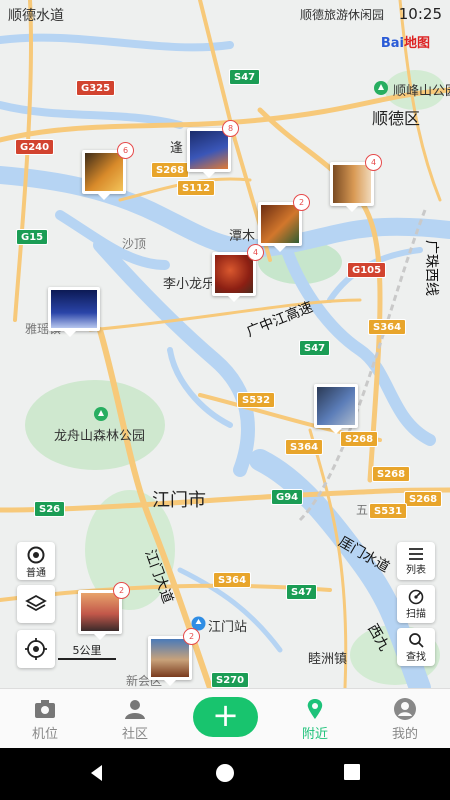 The height and width of the screenshot is (800, 450). What do you see at coordinates (36, 573) in the screenshot?
I see `map-mode-label: 普通` at bounding box center [36, 573].